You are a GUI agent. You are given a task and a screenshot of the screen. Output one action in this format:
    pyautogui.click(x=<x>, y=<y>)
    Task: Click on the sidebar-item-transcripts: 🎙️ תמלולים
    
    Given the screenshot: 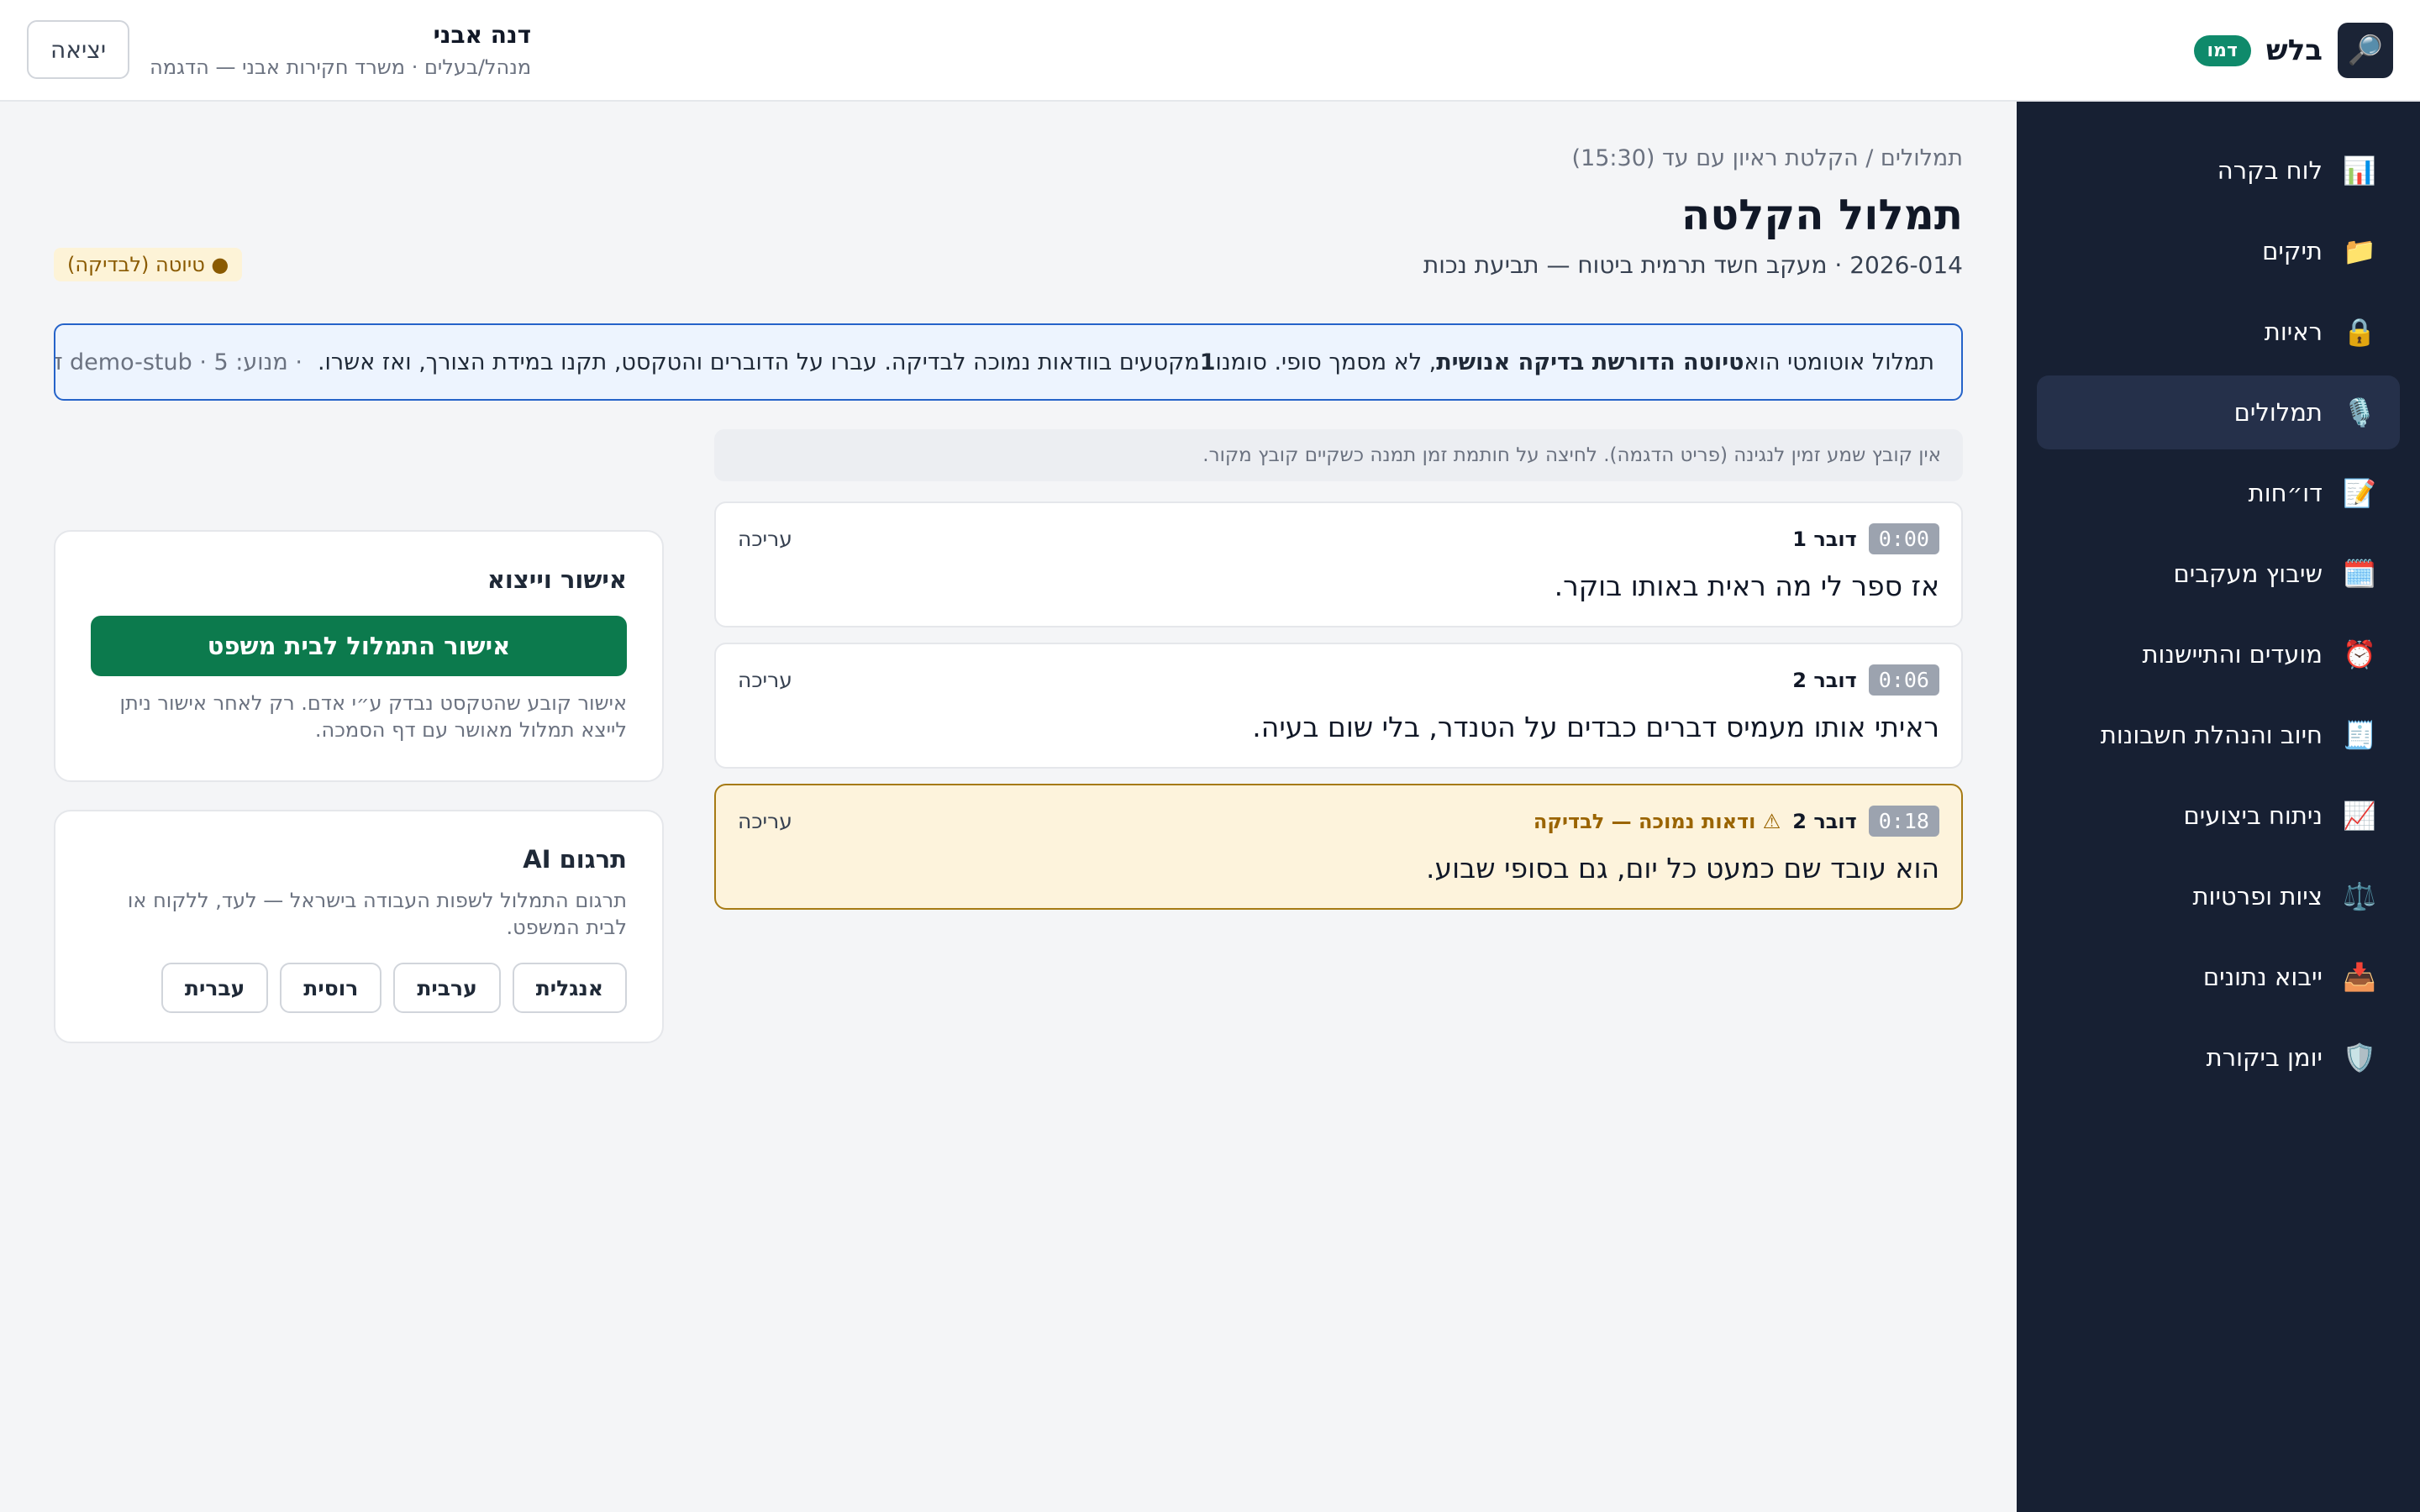 What is the action you would take?
    pyautogui.click(x=2218, y=412)
    